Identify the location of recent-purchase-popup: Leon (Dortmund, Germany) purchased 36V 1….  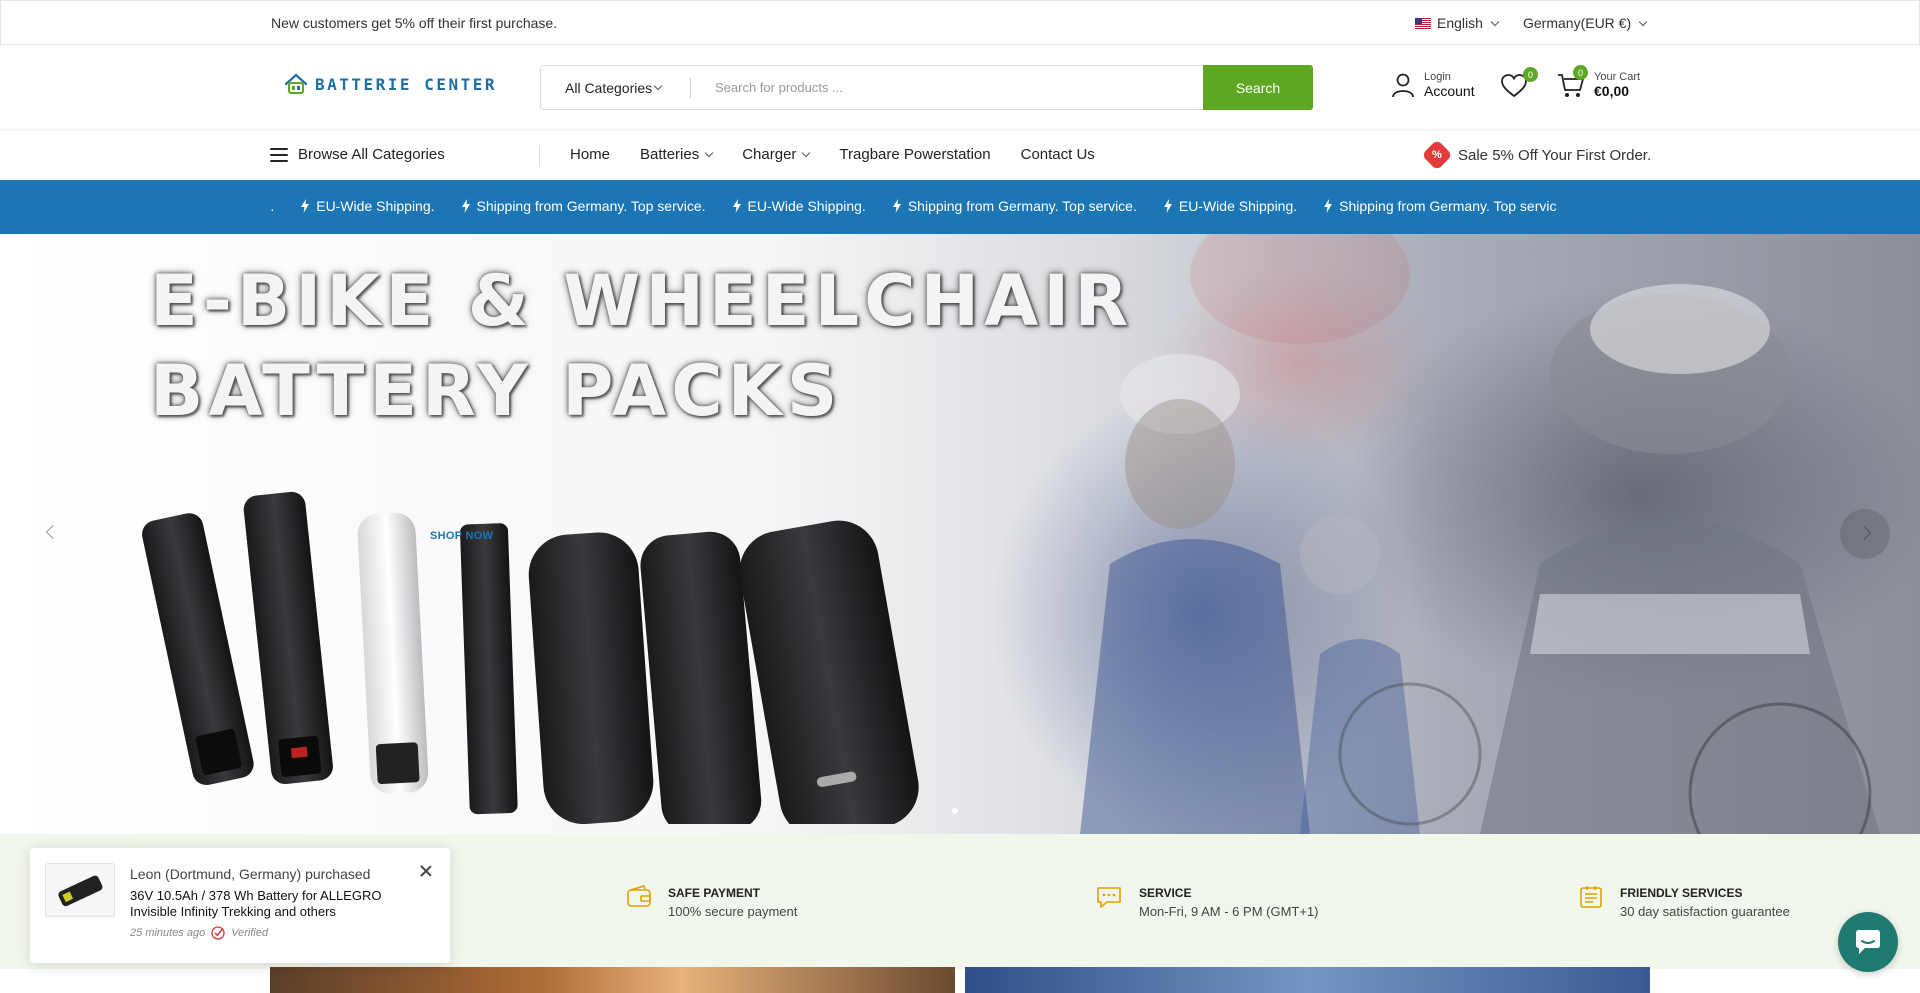
(240, 905).